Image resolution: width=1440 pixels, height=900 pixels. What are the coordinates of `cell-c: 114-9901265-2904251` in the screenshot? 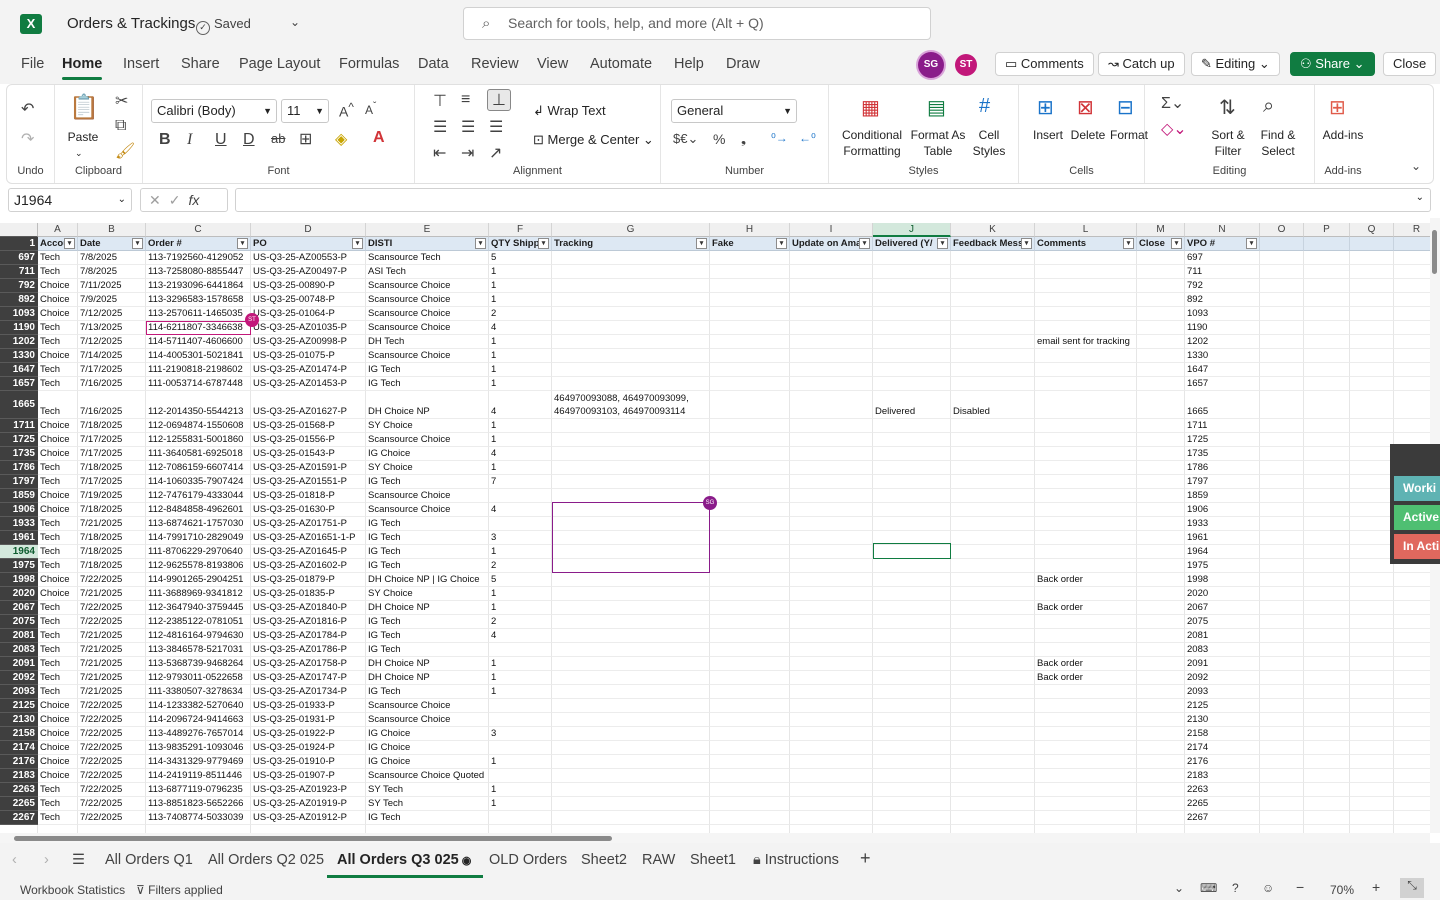 It's located at (198, 580).